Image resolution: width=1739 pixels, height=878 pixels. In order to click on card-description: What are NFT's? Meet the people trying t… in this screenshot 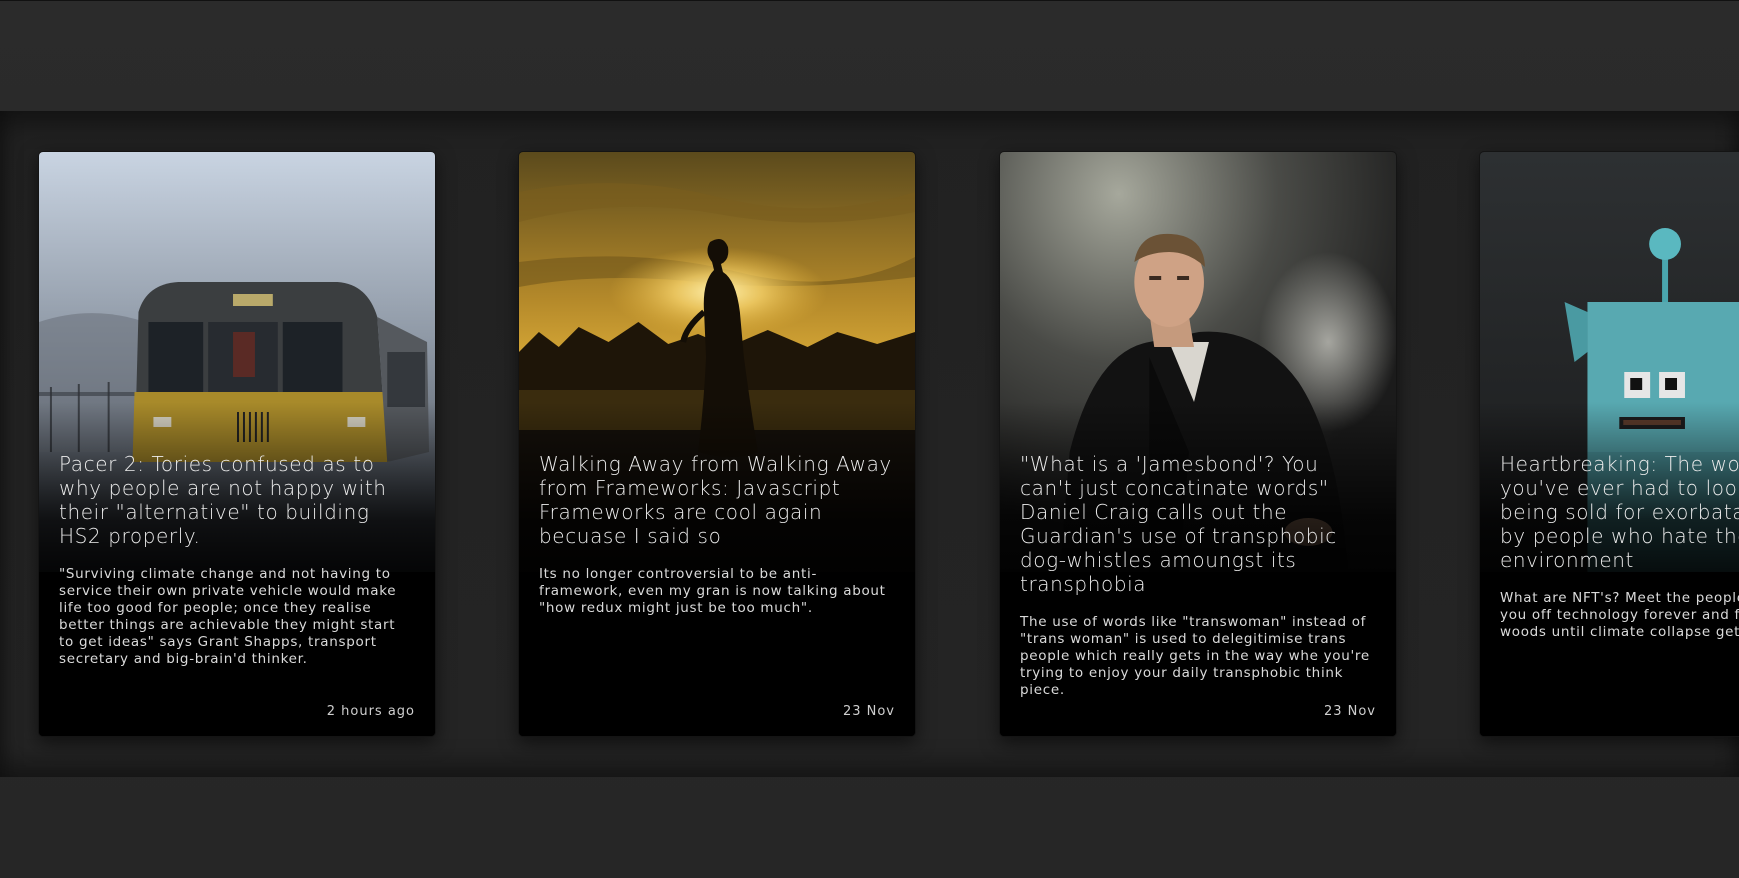, I will do `click(1619, 615)`.